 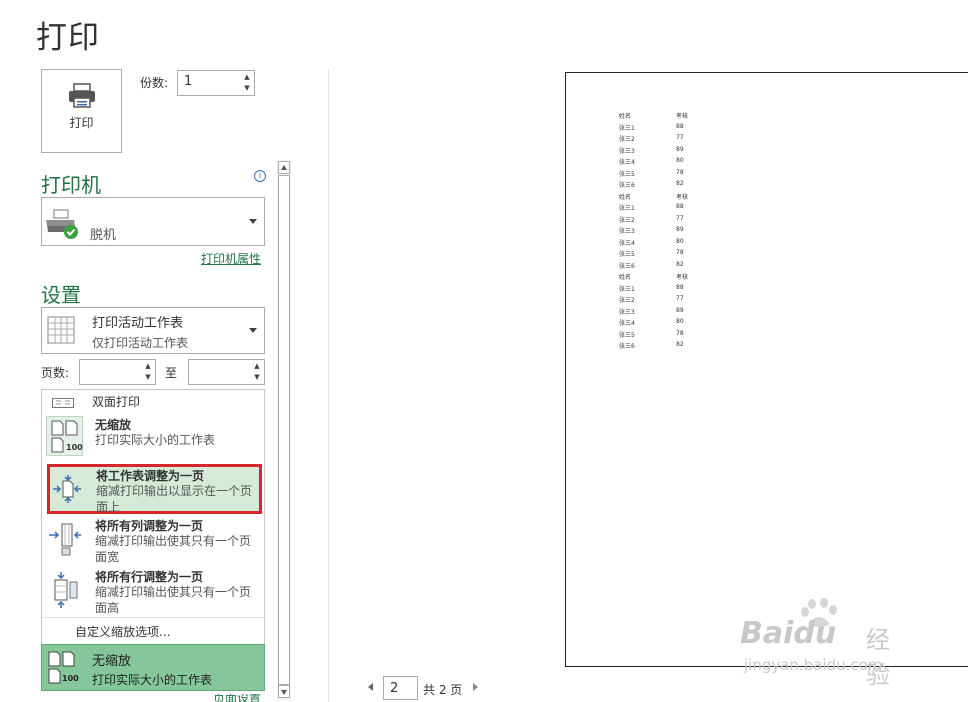 I want to click on next-page-icon, so click(x=475, y=687).